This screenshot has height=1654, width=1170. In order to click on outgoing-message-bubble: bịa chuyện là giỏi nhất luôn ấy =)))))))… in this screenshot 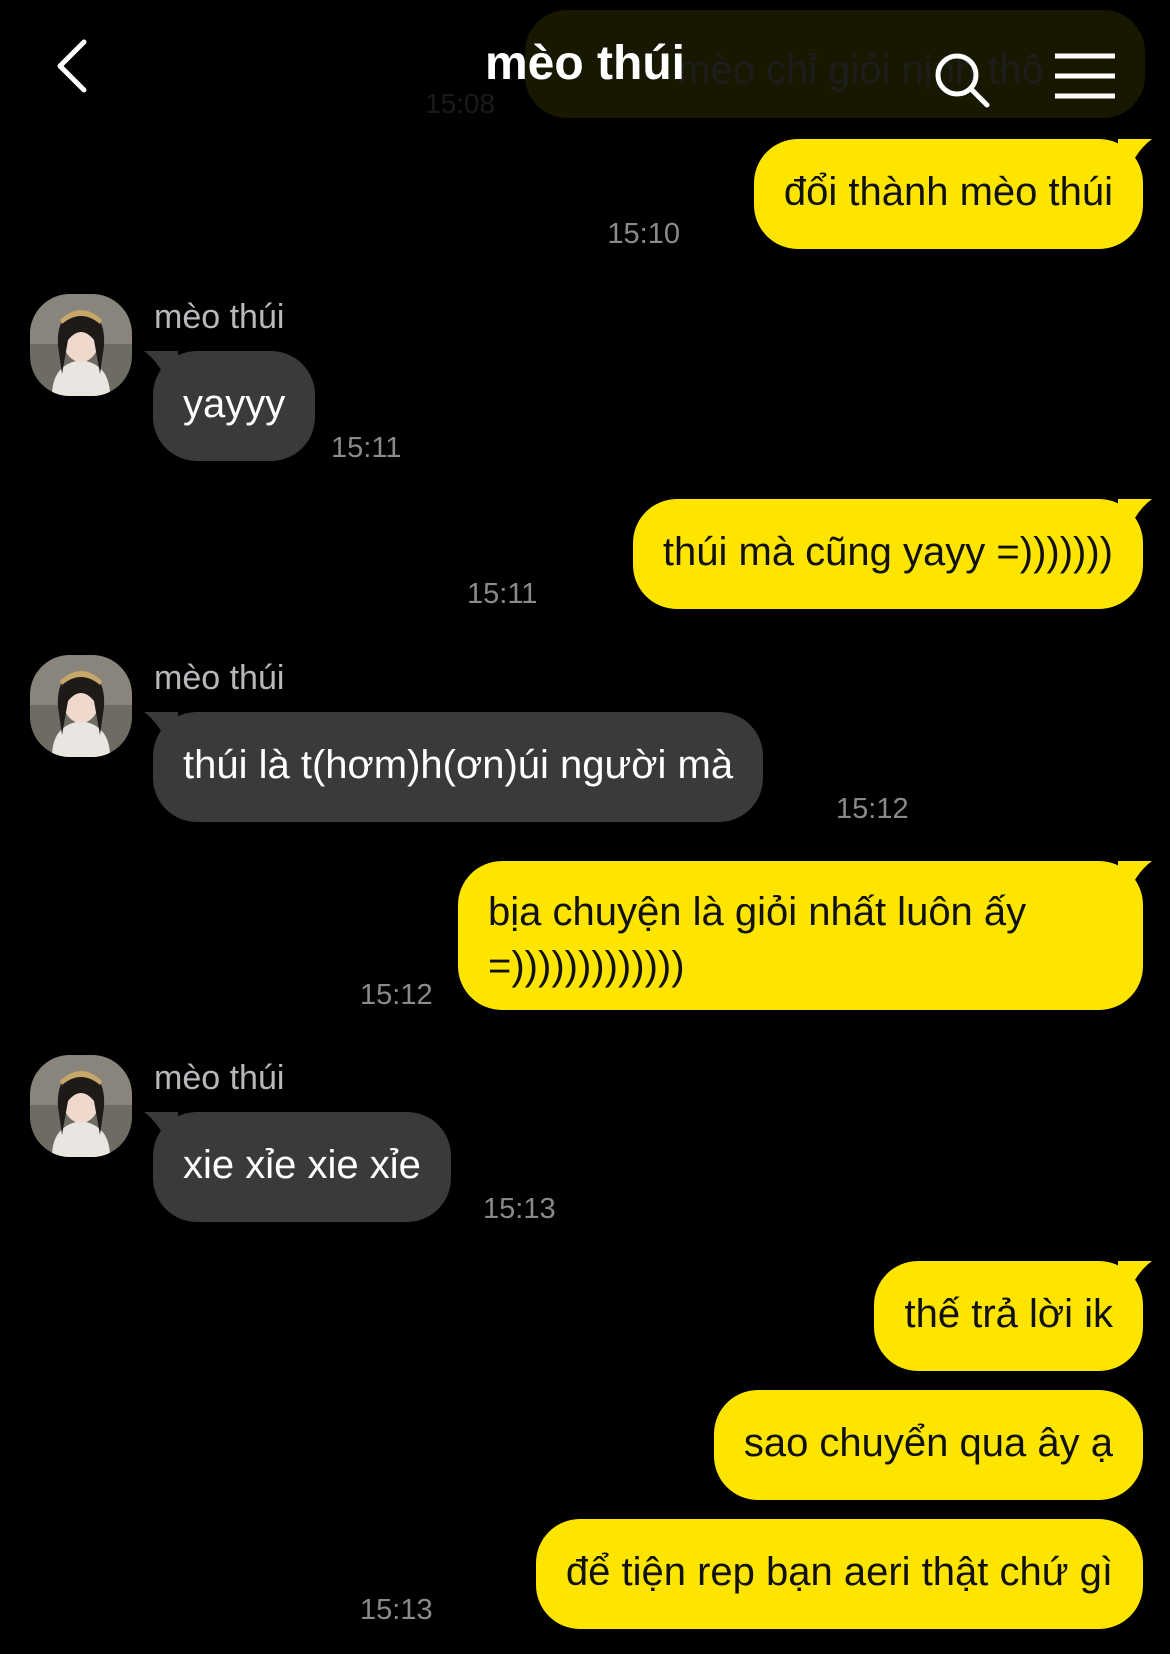, I will do `click(800, 935)`.